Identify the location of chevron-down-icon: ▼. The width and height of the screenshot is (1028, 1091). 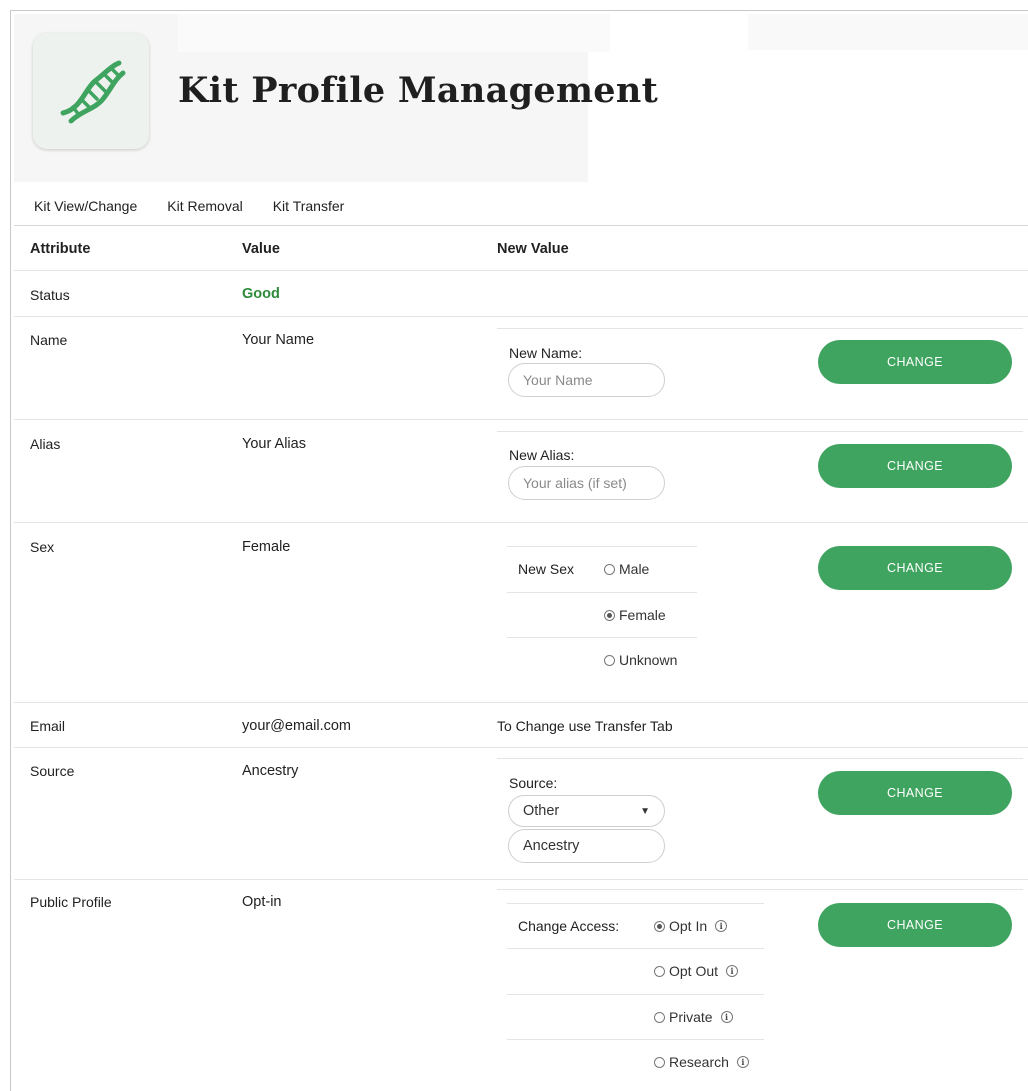
(645, 811).